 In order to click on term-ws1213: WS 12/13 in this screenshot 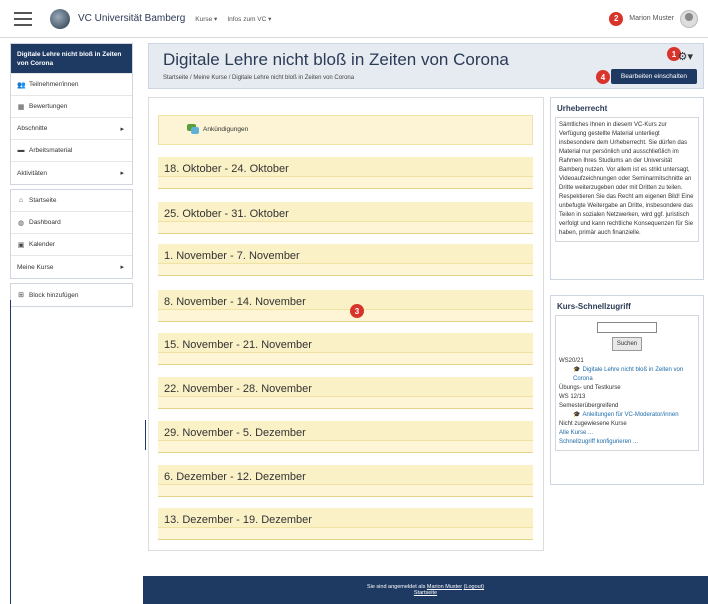, I will do `click(572, 397)`.